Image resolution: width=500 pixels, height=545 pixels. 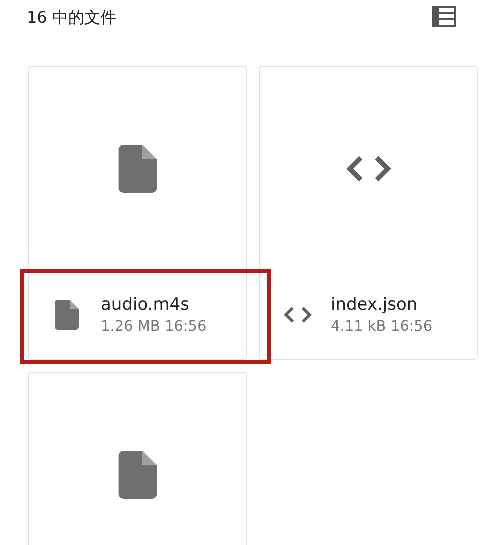 What do you see at coordinates (154, 327) in the screenshot?
I see `file-details: 1.26 MB 16:56` at bounding box center [154, 327].